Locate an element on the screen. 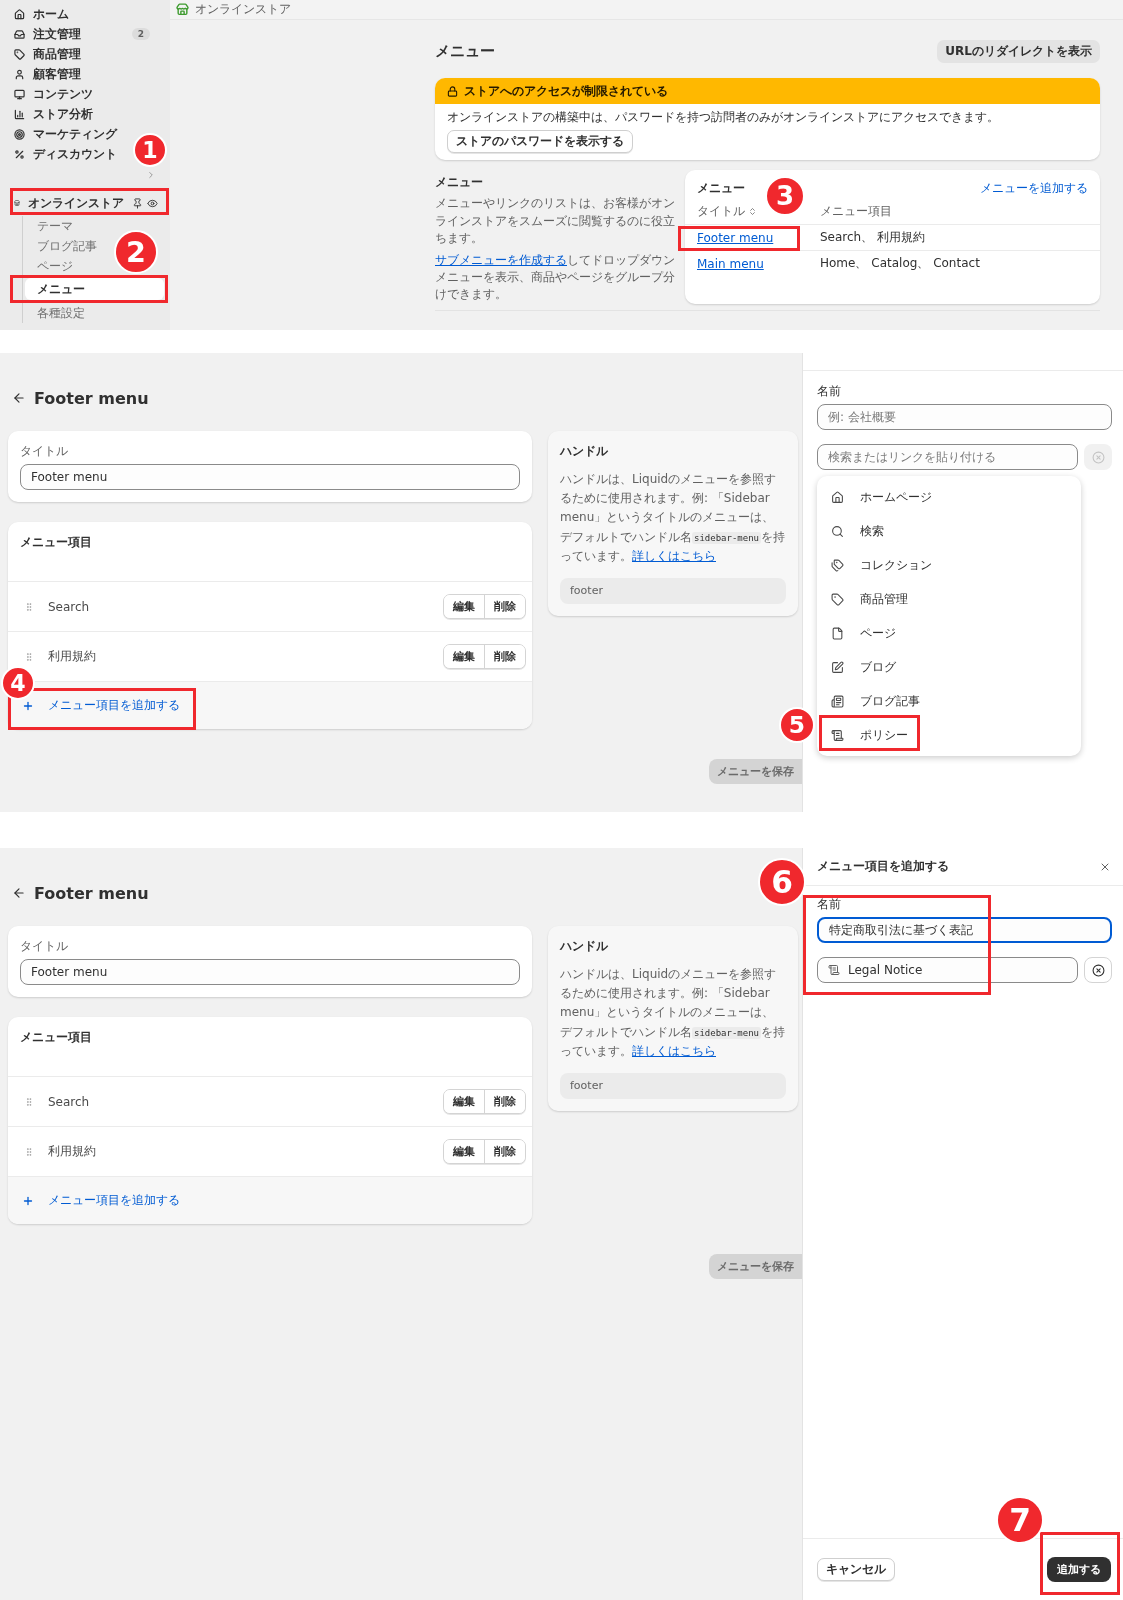 This screenshot has width=1123, height=1600. banner-title: ストアへのアクセスが制限されている is located at coordinates (566, 91).